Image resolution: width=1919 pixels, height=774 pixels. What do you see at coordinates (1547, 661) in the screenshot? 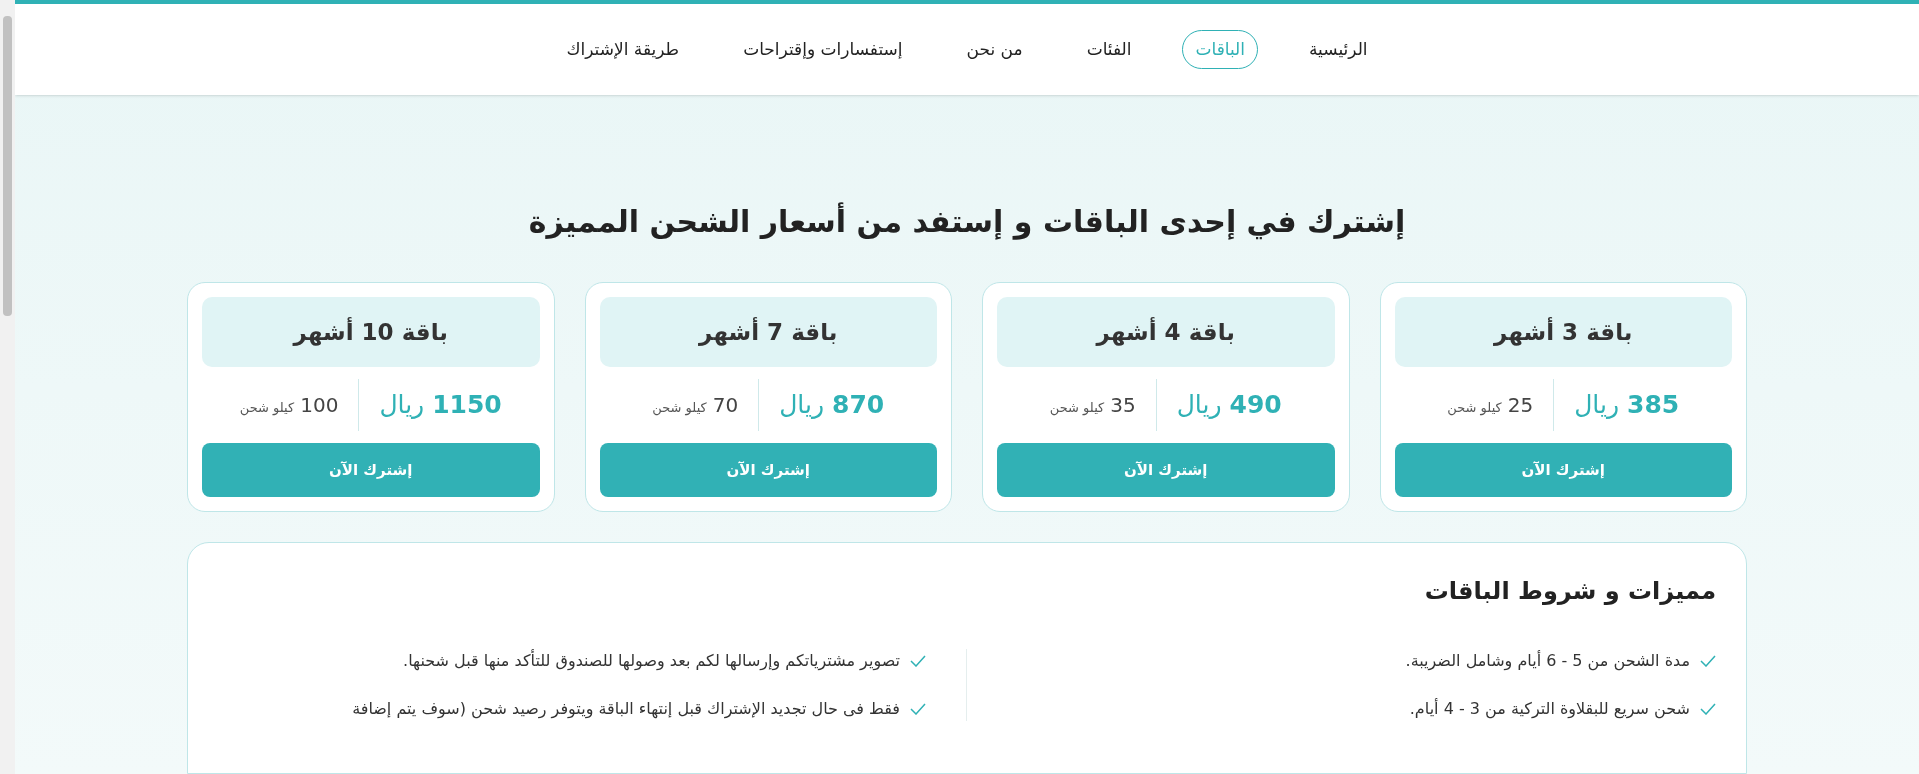
I see `feature-text: مدة الشحن من 5 - 6 أيام وشامل الضريبة.` at bounding box center [1547, 661].